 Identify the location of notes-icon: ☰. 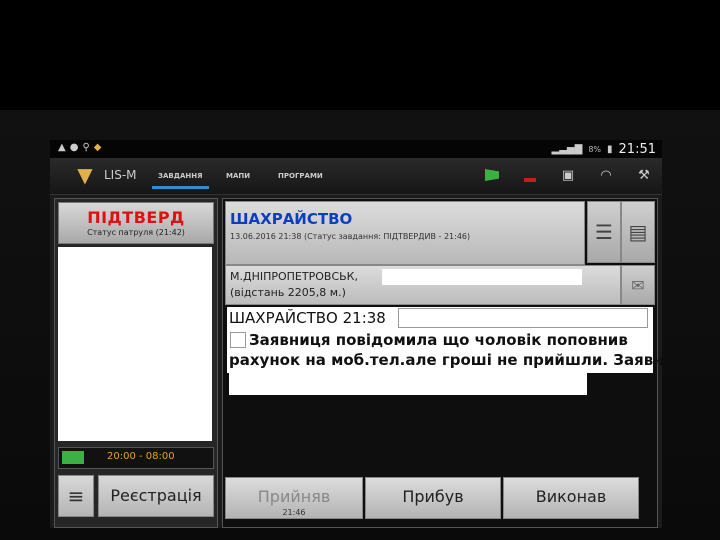
(604, 232).